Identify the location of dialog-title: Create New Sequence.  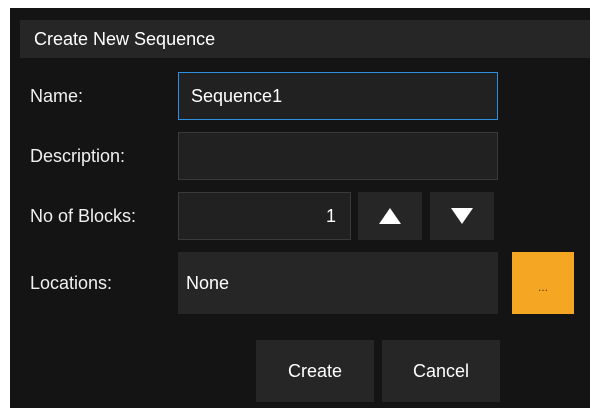
(305, 39).